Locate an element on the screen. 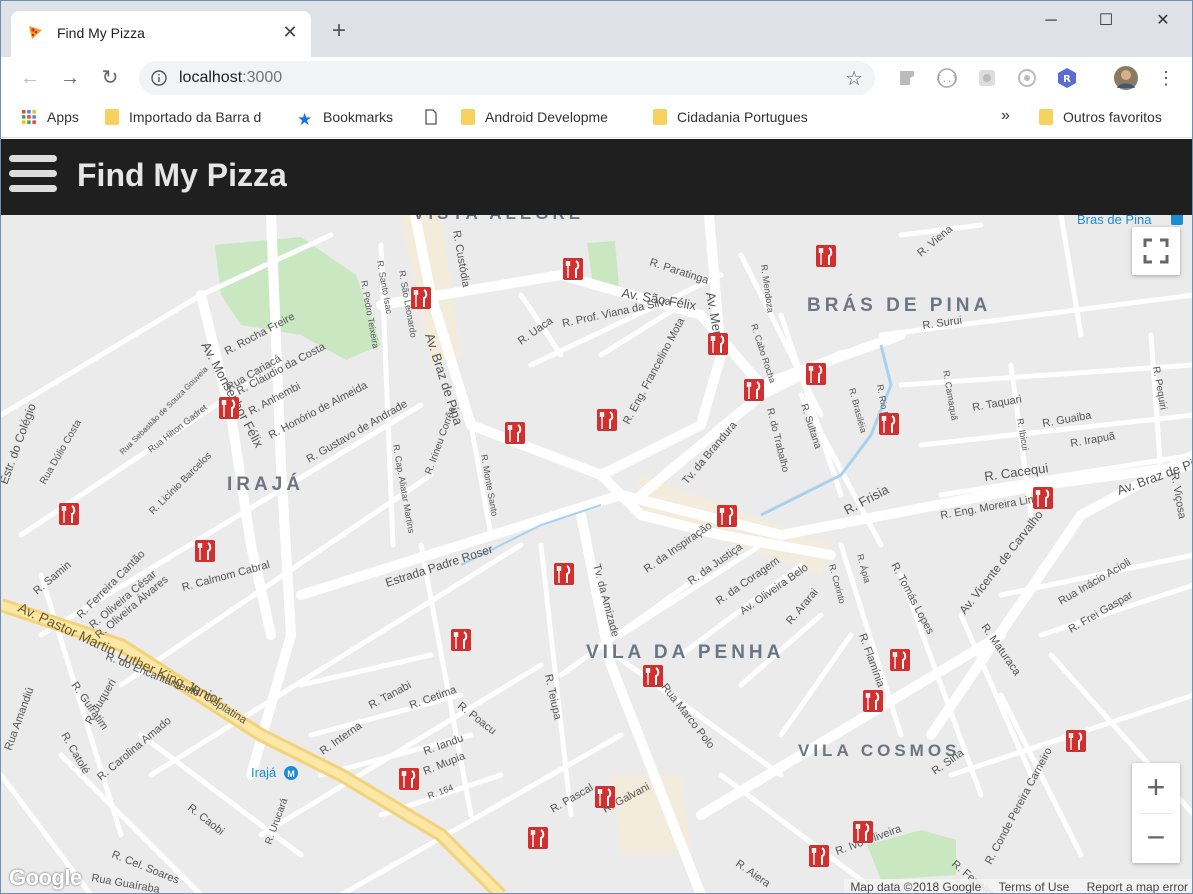 Image resolution: width=1193 pixels, height=894 pixels. extension-icon is located at coordinates (907, 78).